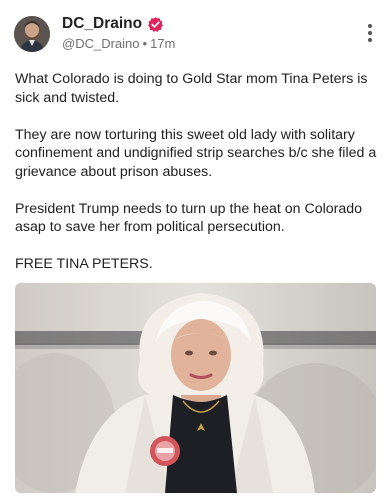 The image size is (391, 500). What do you see at coordinates (32, 34) in the screenshot?
I see `avatar` at bounding box center [32, 34].